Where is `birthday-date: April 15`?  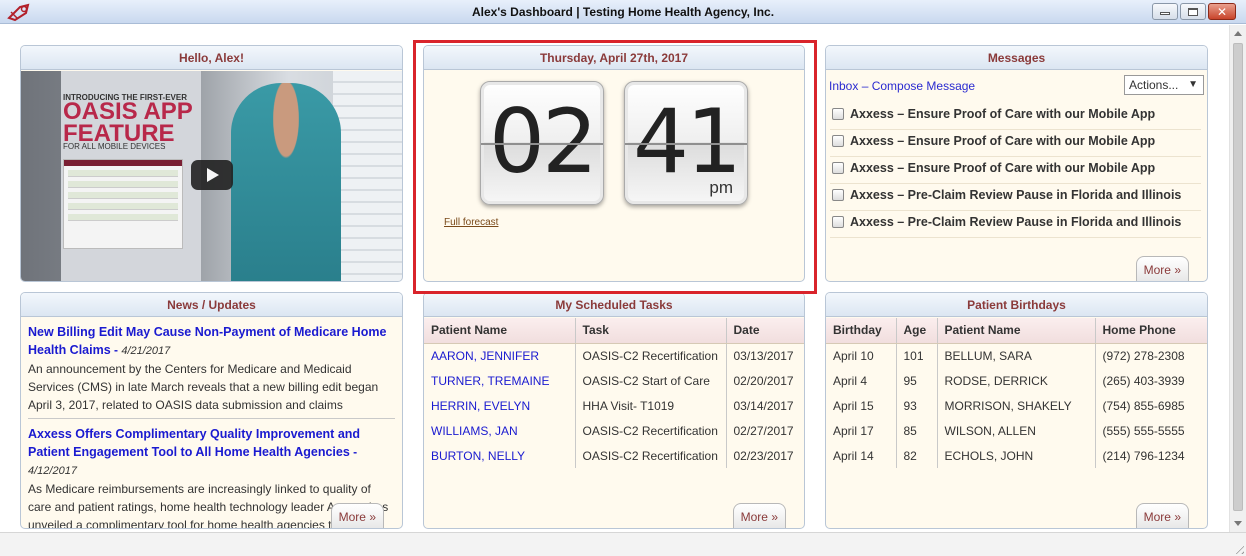 birthday-date: April 15 is located at coordinates (861, 405).